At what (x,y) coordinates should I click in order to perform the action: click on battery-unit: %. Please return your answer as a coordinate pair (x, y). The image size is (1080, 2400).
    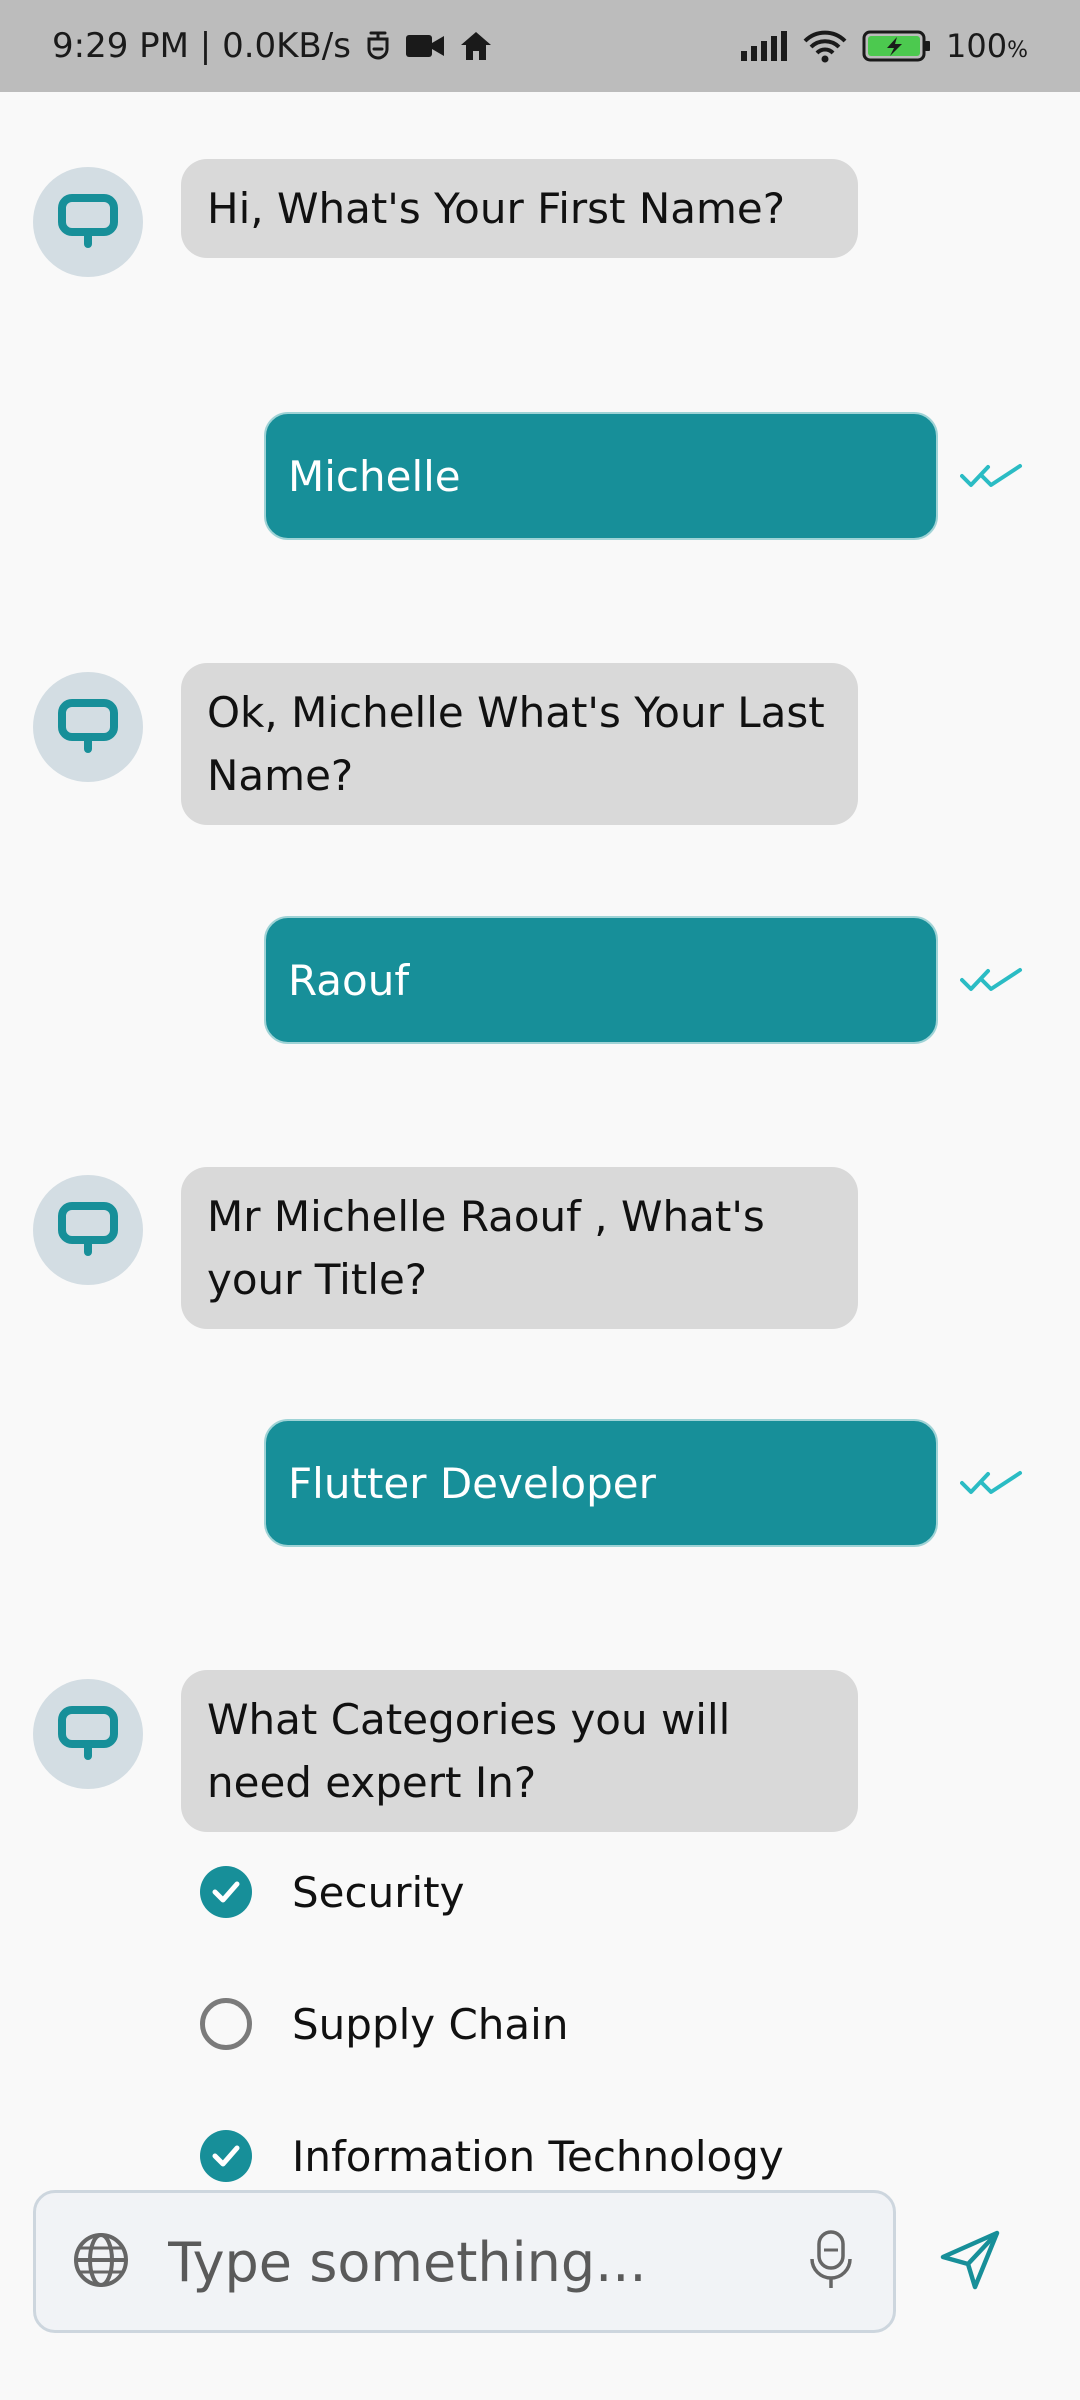
    Looking at the image, I should click on (1017, 50).